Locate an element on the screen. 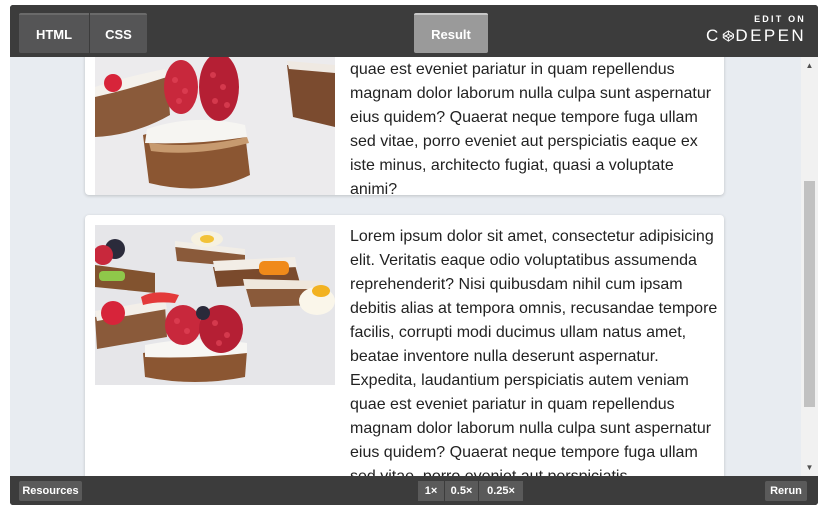 The image size is (824, 519). zoom-0-25x-button: 0.25× is located at coordinates (501, 491).